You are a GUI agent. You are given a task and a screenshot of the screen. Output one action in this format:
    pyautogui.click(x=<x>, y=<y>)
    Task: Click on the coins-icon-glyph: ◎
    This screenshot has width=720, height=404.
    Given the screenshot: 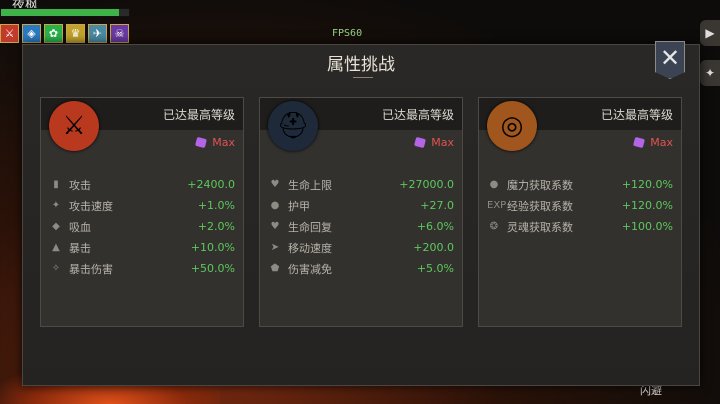 What is the action you would take?
    pyautogui.click(x=512, y=126)
    